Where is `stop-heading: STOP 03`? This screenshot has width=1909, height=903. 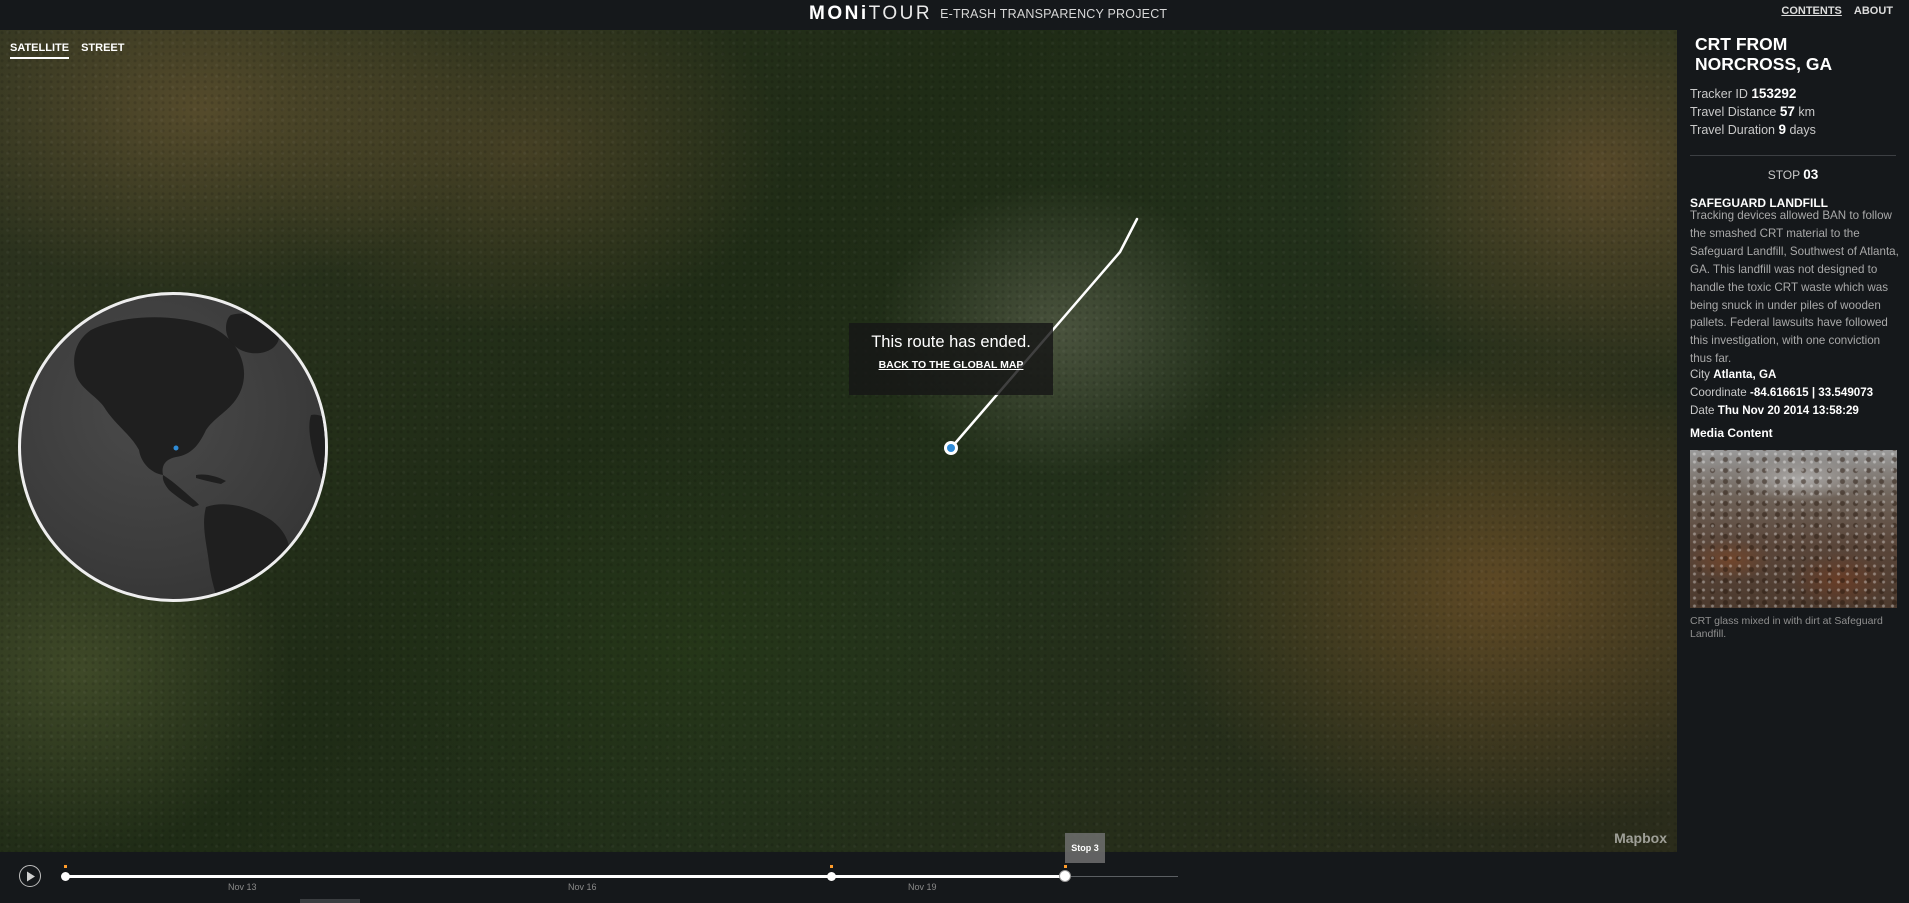
stop-heading: STOP 03 is located at coordinates (1793, 174).